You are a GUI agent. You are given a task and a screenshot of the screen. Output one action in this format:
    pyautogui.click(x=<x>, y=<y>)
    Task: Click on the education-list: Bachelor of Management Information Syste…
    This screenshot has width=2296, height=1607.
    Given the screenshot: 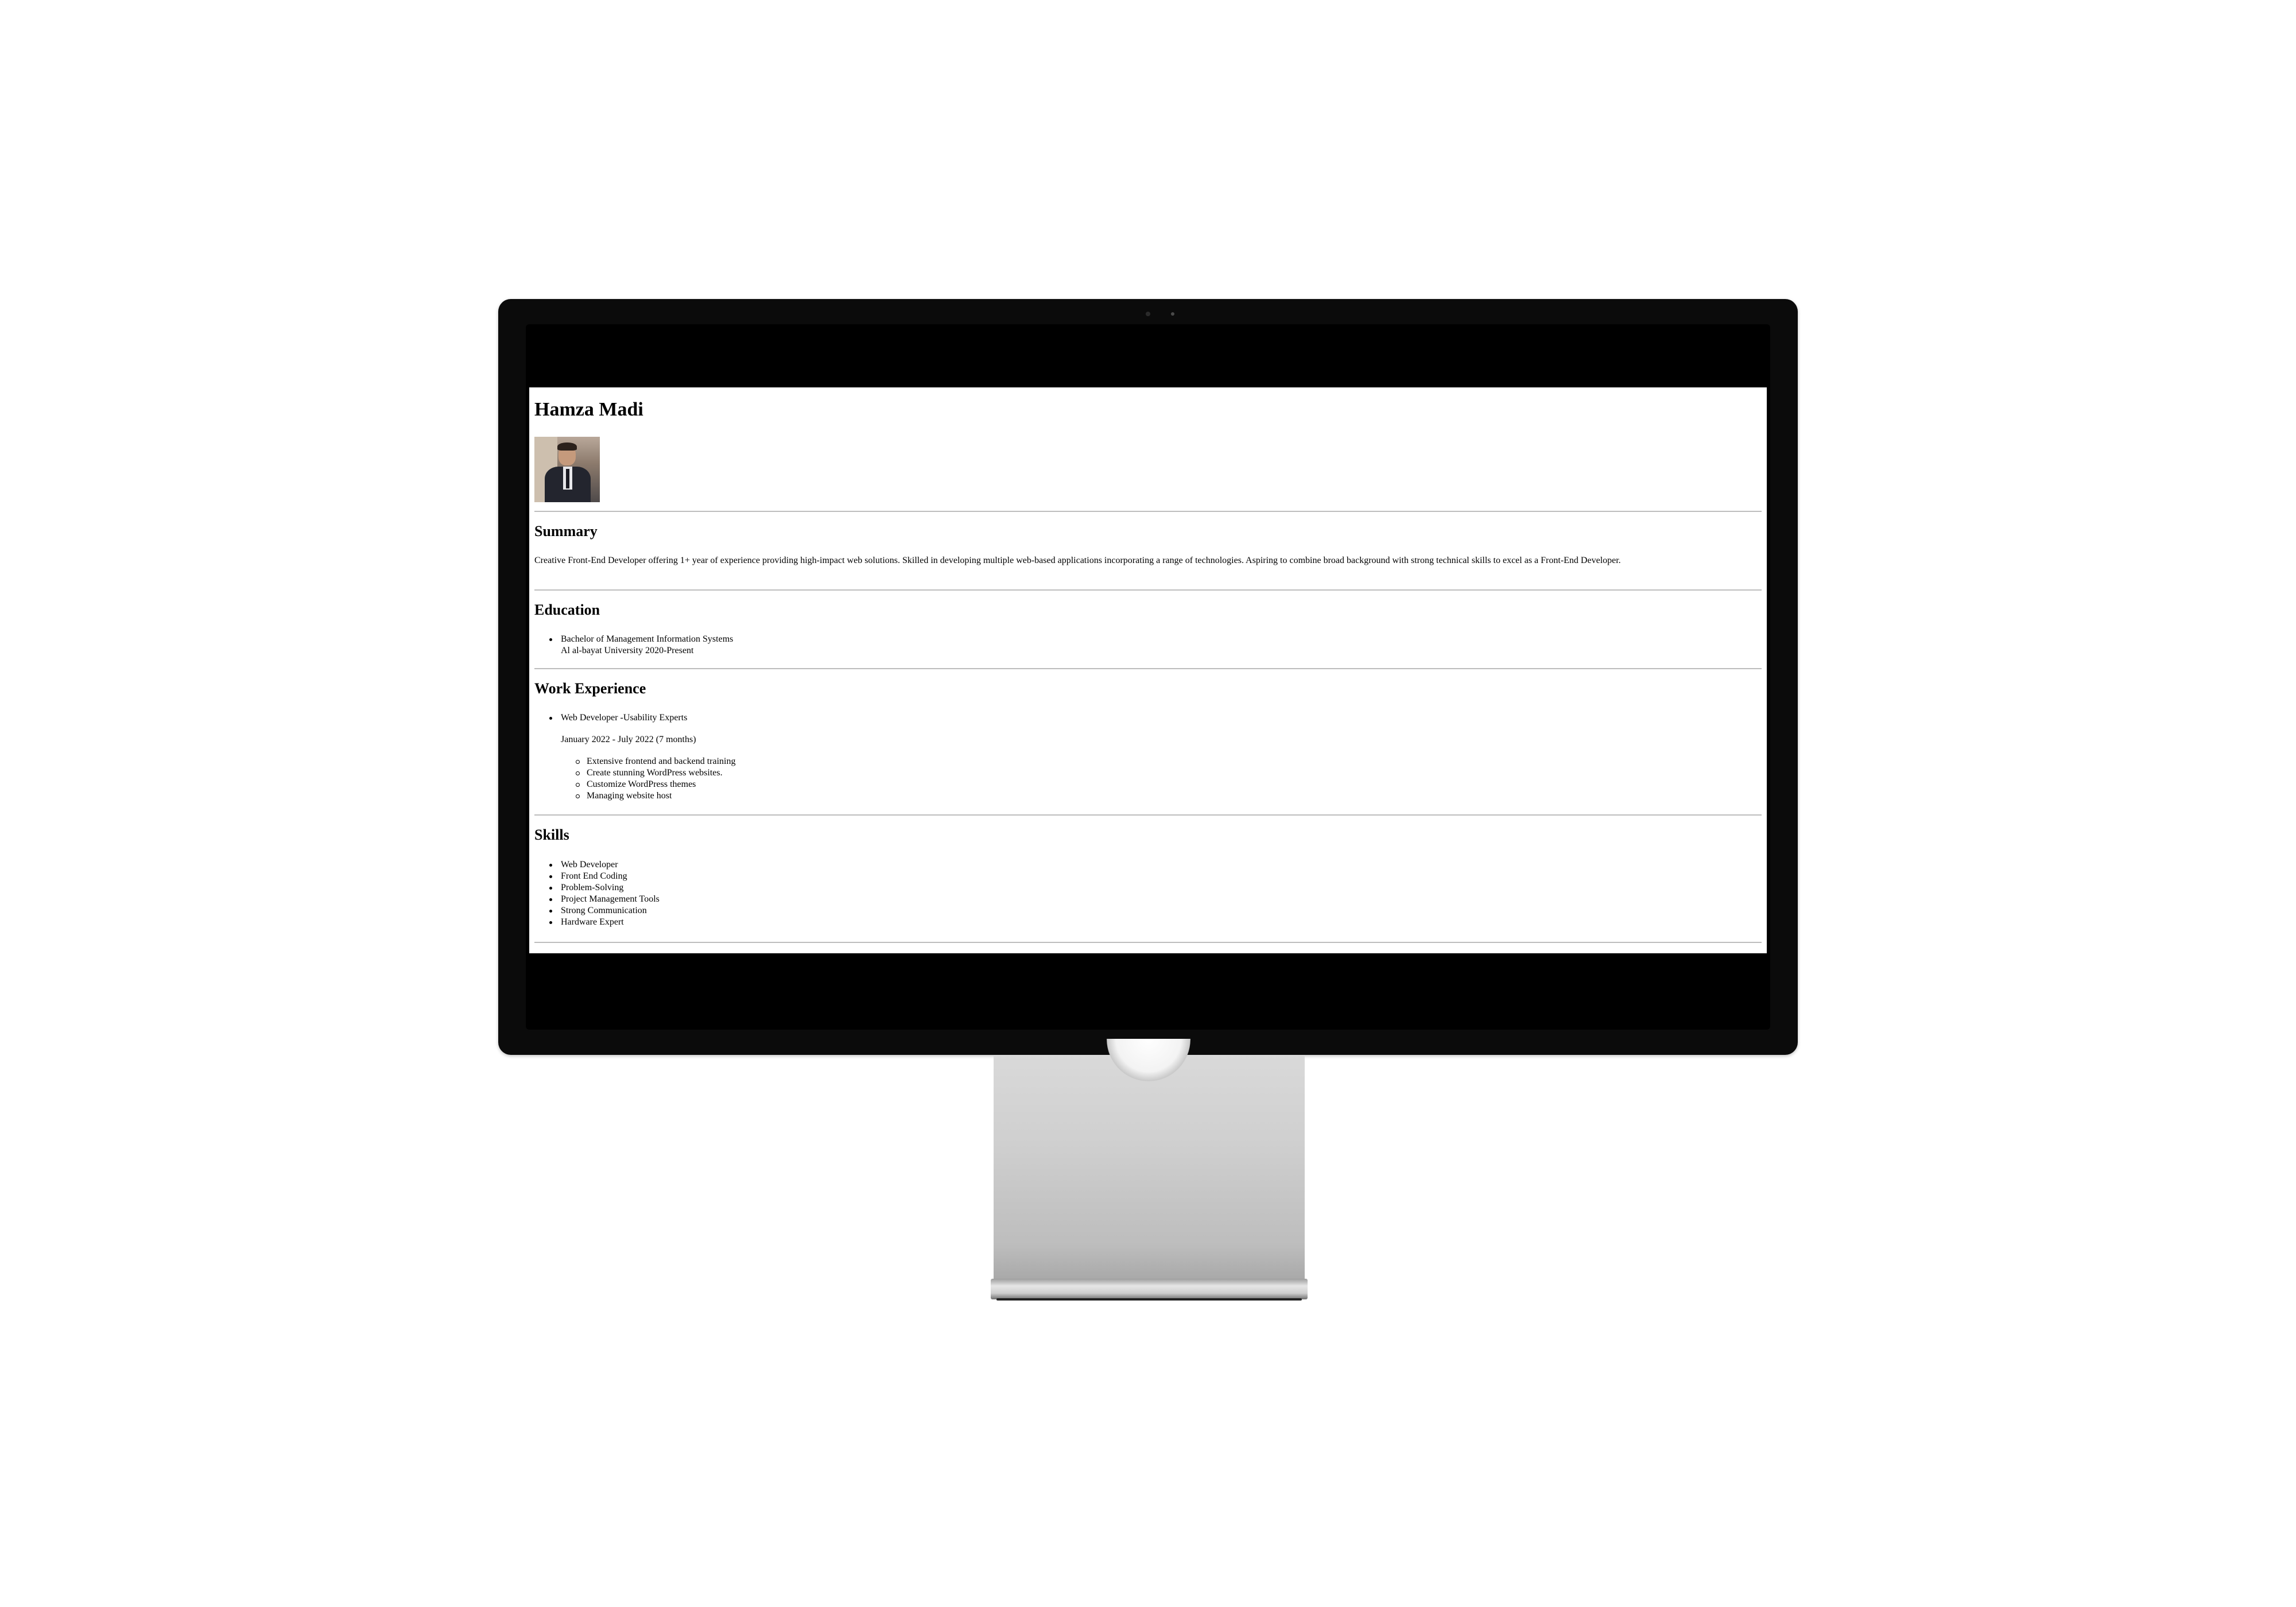 What is the action you would take?
    pyautogui.click(x=641, y=646)
    